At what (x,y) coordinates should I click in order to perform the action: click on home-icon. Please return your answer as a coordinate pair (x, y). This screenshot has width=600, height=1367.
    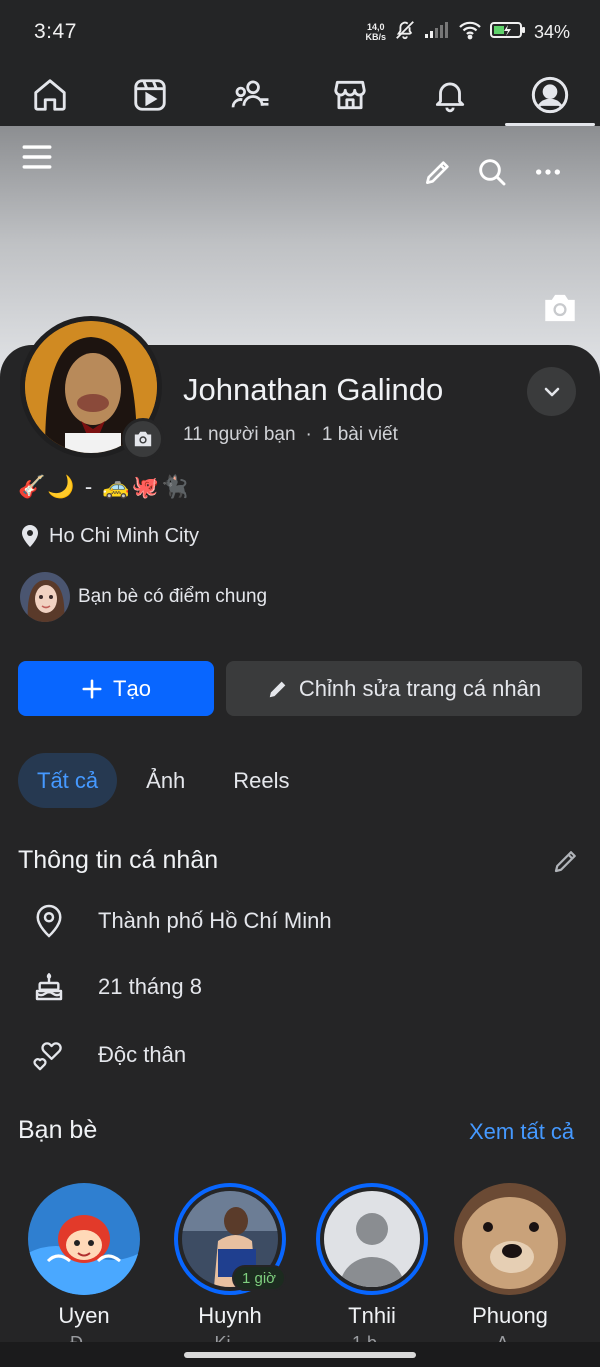
    Looking at the image, I should click on (50, 95).